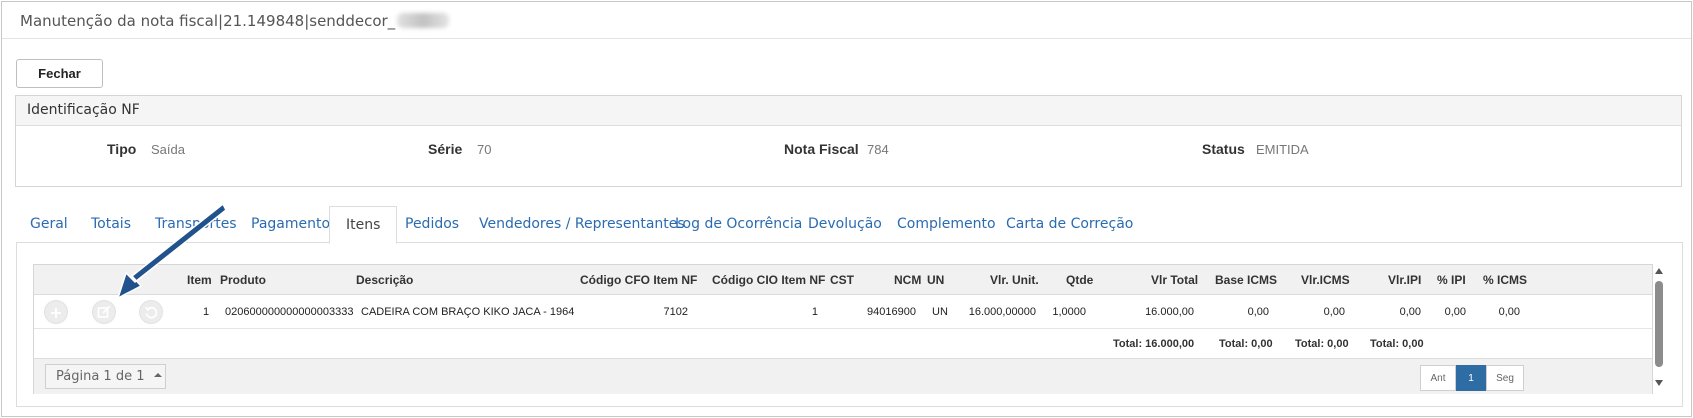 The image size is (1693, 418). What do you see at coordinates (845, 224) in the screenshot?
I see `tab-devolucao: Devolução` at bounding box center [845, 224].